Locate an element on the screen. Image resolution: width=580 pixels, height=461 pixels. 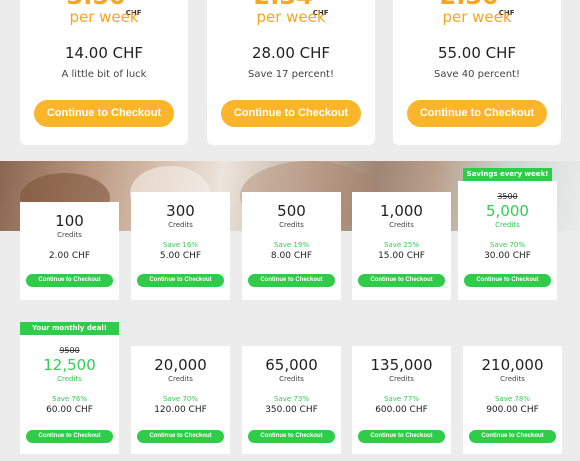
plan-big-price: 3.50CHF is located at coordinates (104, 8).